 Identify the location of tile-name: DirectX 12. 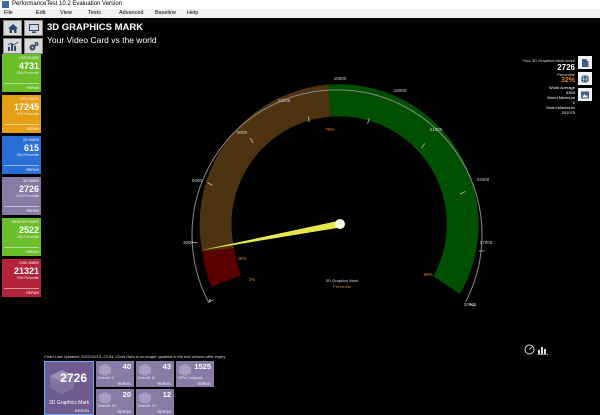
(147, 406).